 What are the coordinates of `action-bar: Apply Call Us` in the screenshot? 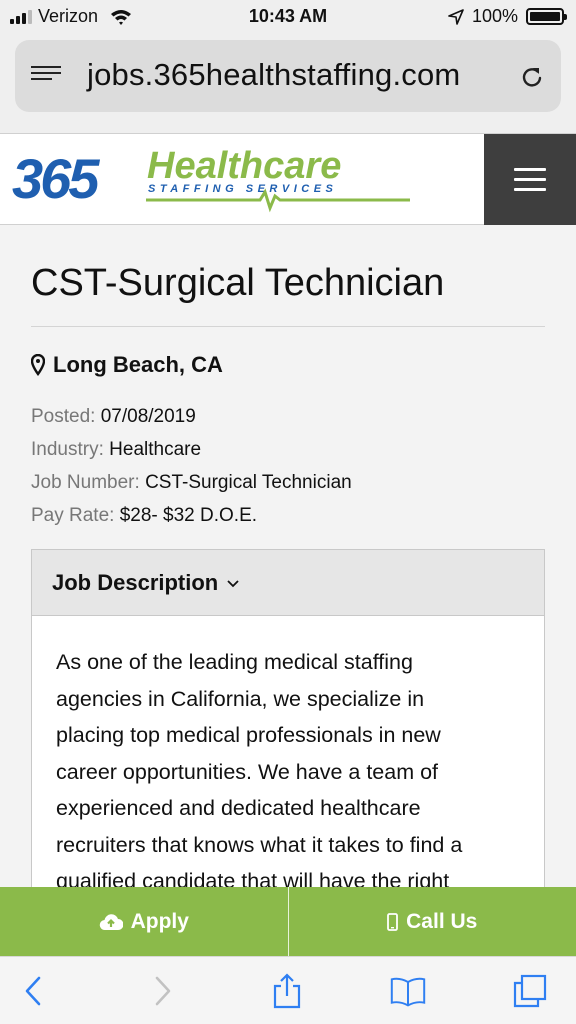 It's located at (288, 921).